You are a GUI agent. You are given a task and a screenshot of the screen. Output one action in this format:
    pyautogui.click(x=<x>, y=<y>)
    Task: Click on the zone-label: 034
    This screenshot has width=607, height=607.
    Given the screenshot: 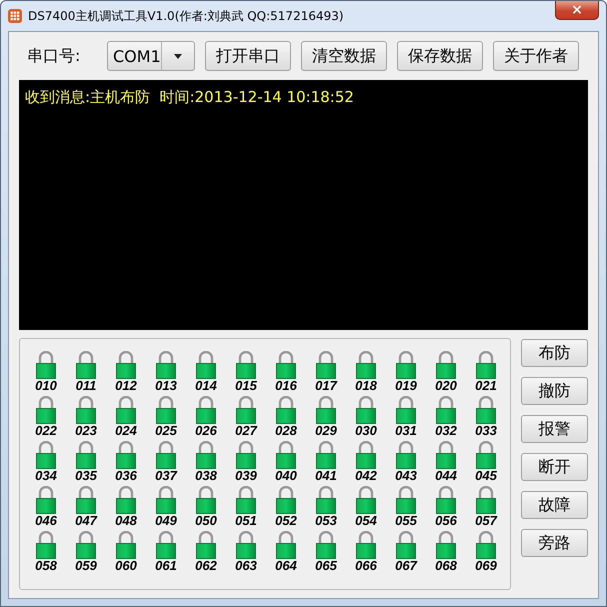 What is the action you would take?
    pyautogui.click(x=46, y=476)
    